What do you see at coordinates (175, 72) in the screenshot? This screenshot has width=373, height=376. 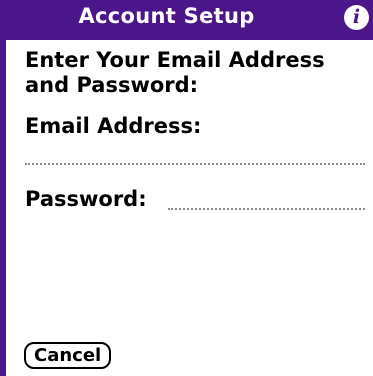 I see `instruction-text: Enter Your Email Address and Password:` at bounding box center [175, 72].